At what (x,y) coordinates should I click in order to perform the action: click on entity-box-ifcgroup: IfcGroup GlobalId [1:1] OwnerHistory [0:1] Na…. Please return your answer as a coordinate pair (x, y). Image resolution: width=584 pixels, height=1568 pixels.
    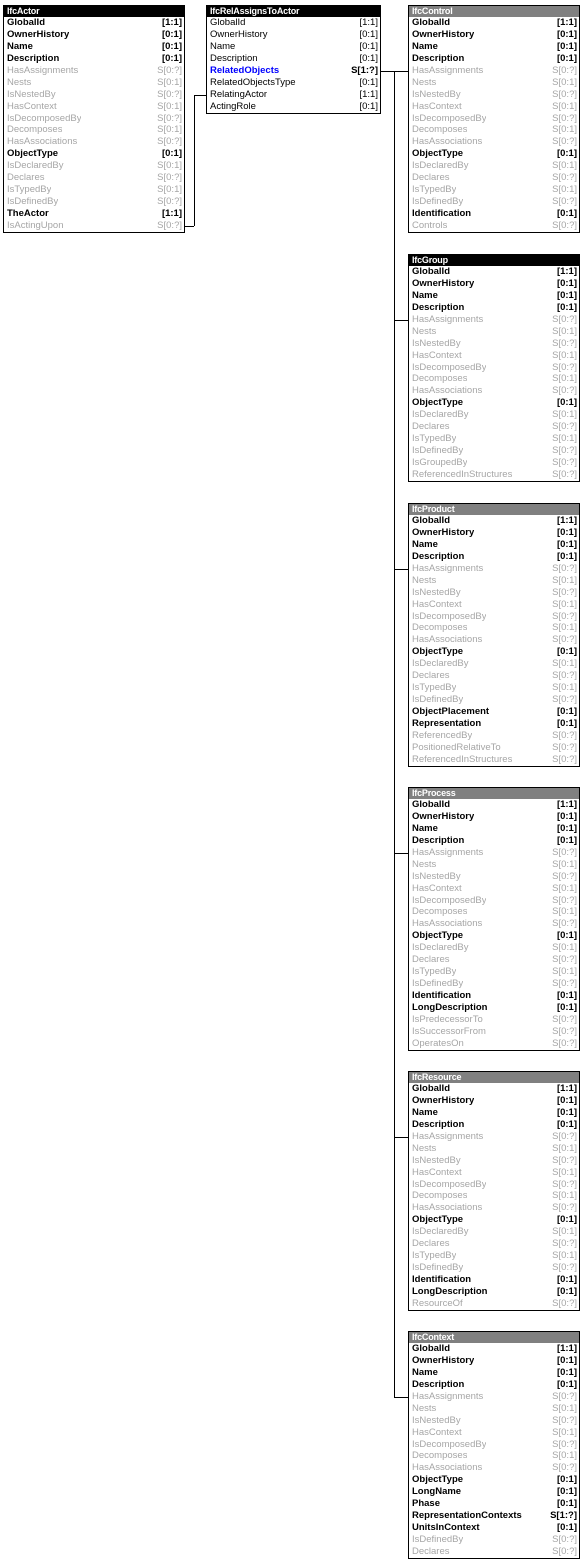
    Looking at the image, I should click on (494, 368).